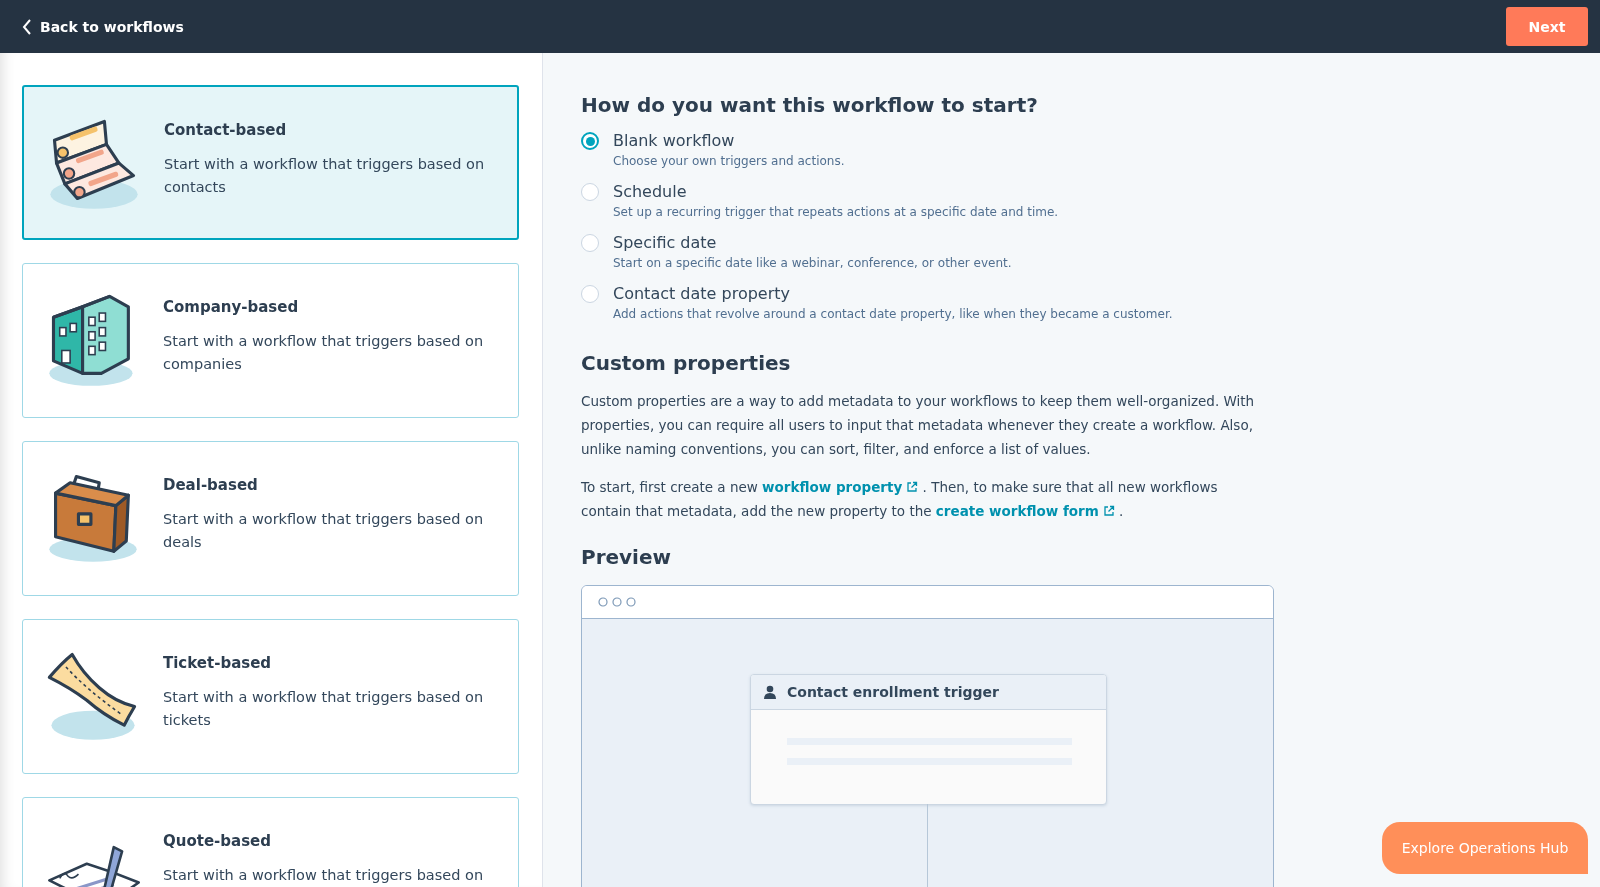 Image resolution: width=1600 pixels, height=887 pixels. I want to click on option-hint: Add actions that revolve around a contact date property, like when they became a customer., so click(893, 314).